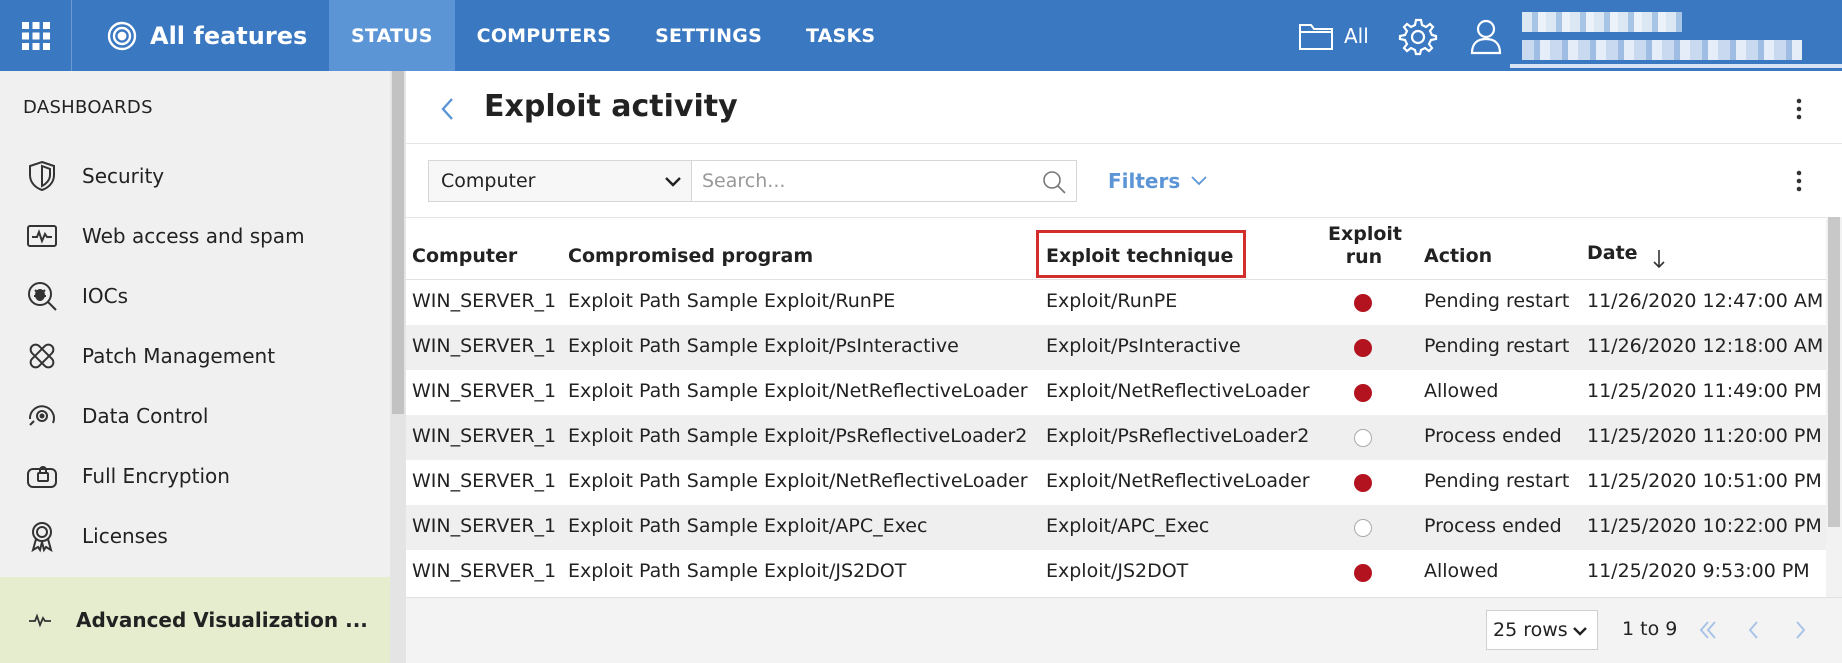 This screenshot has width=1842, height=663. I want to click on sidebar-item-data-control: Data Control, so click(195, 416).